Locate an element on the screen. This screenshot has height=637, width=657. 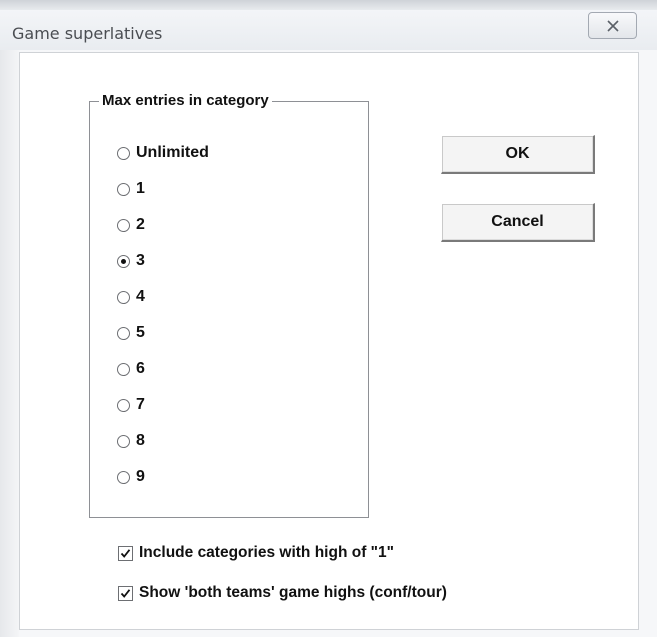
radio-option-4: 4 is located at coordinates (131, 297).